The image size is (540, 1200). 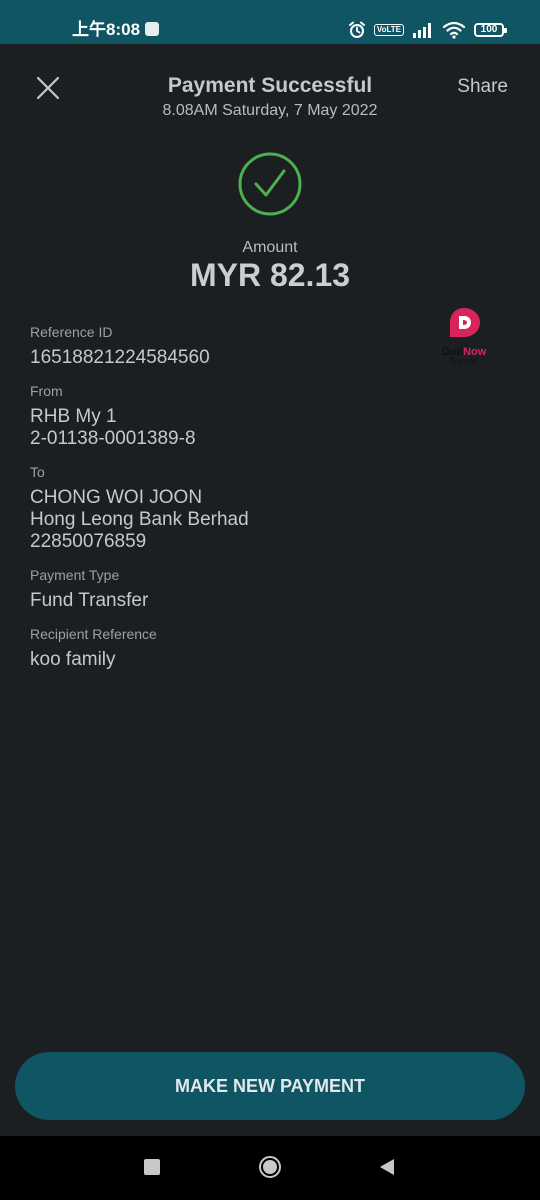 What do you see at coordinates (89, 600) in the screenshot?
I see `payment-type-value: Fund Transfer` at bounding box center [89, 600].